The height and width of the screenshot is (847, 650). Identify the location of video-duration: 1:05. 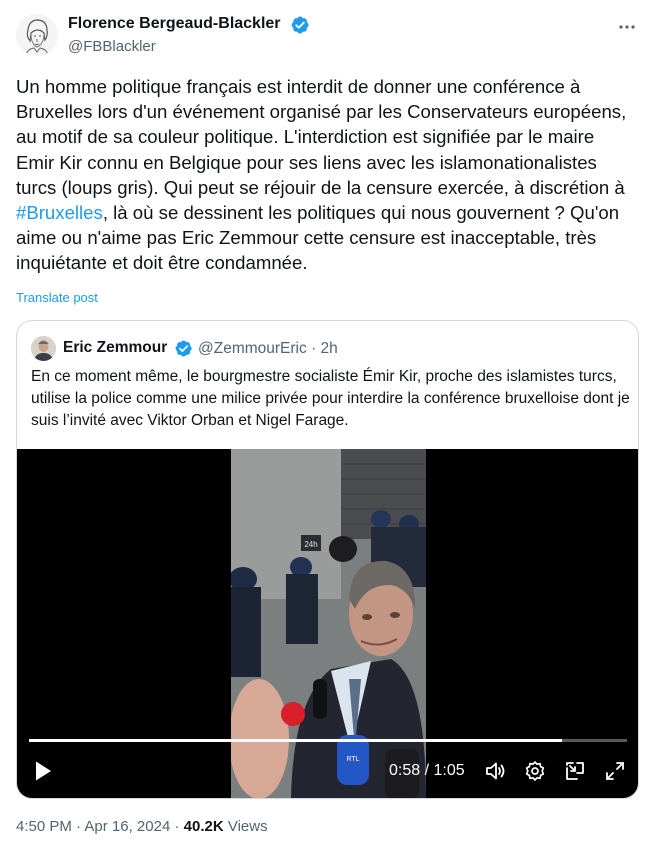
(449, 770).